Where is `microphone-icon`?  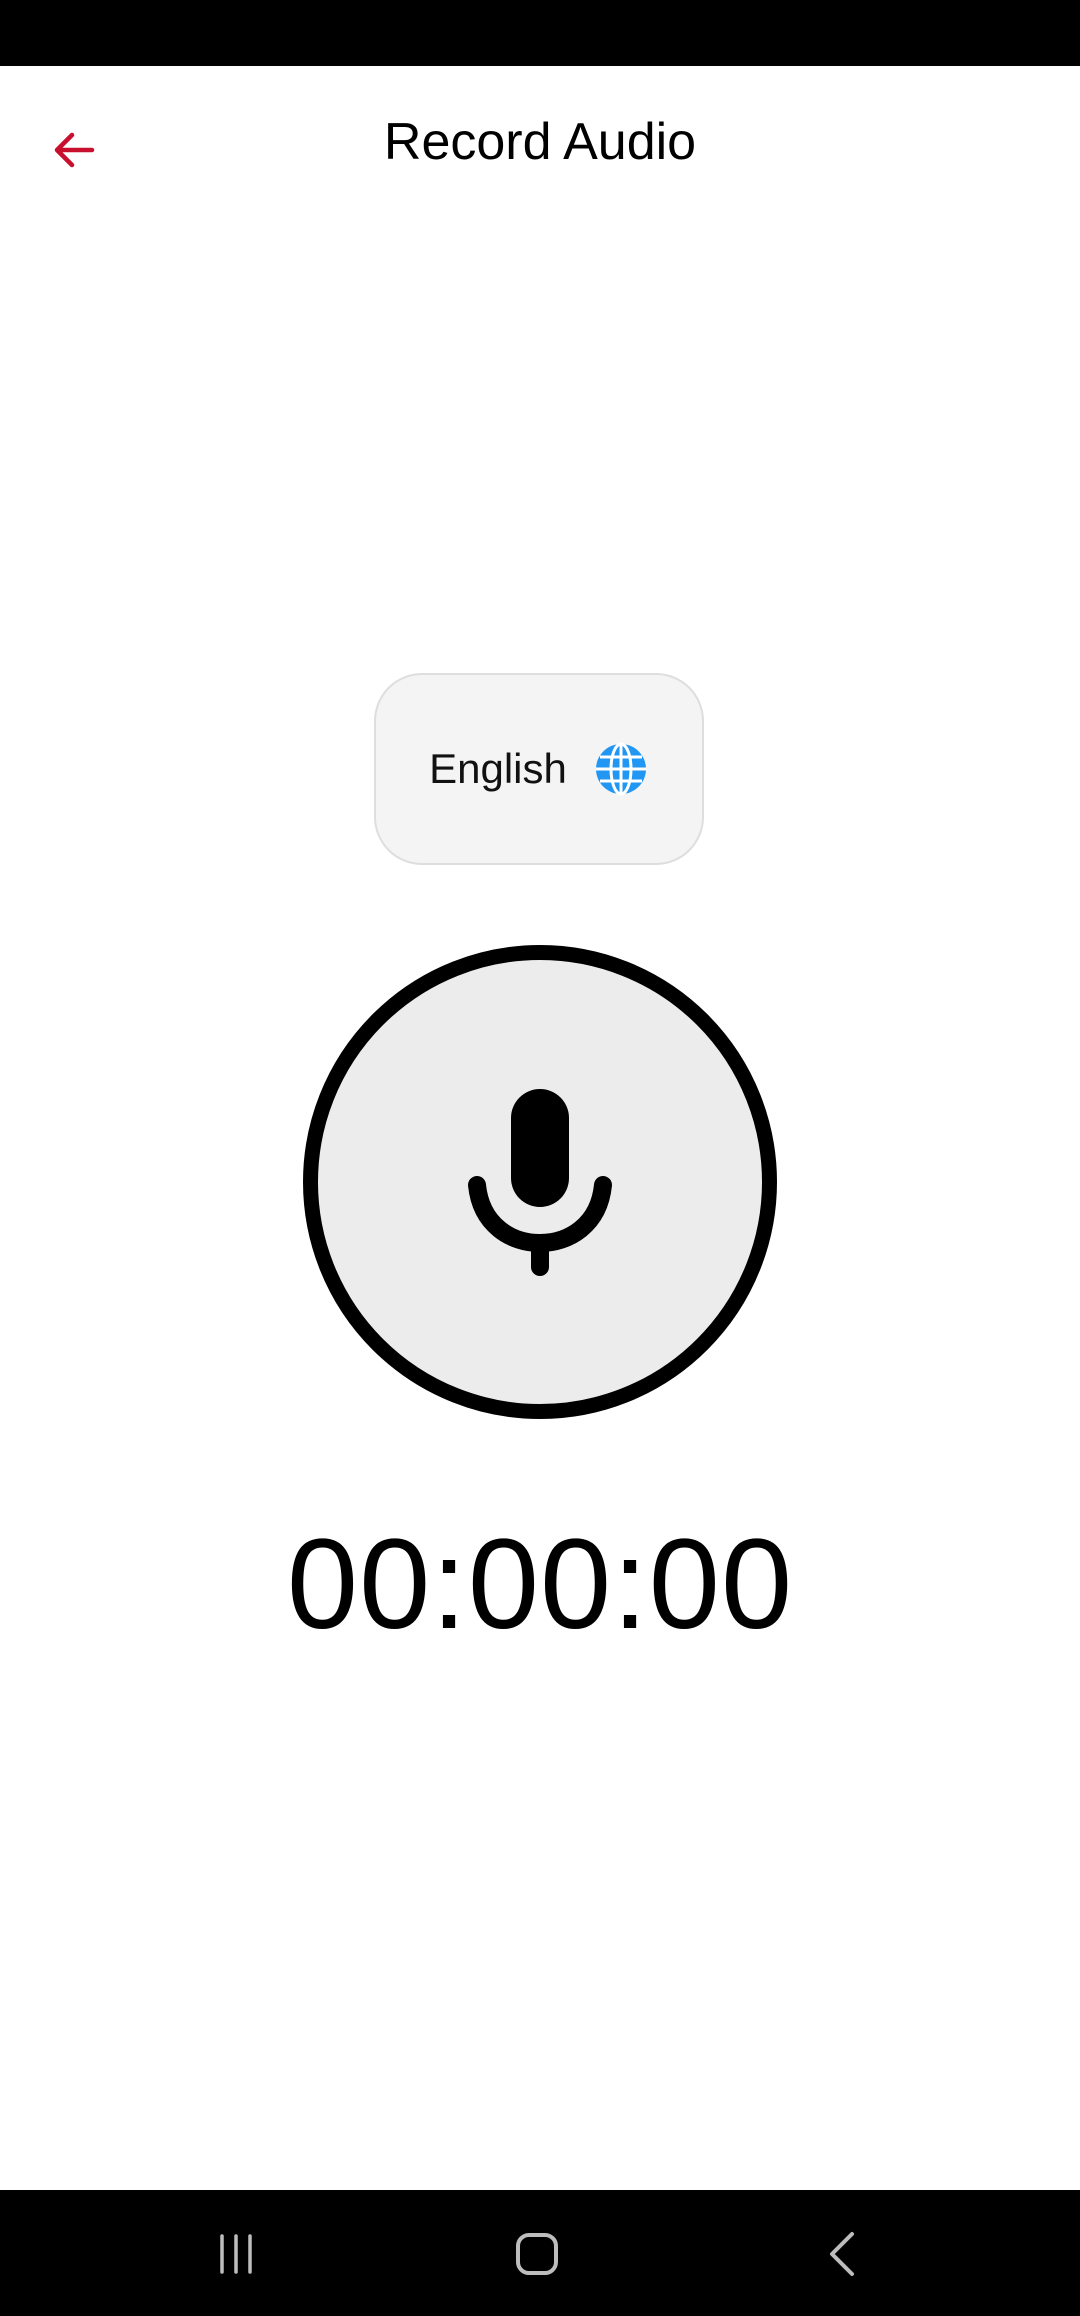
microphone-icon is located at coordinates (540, 1182).